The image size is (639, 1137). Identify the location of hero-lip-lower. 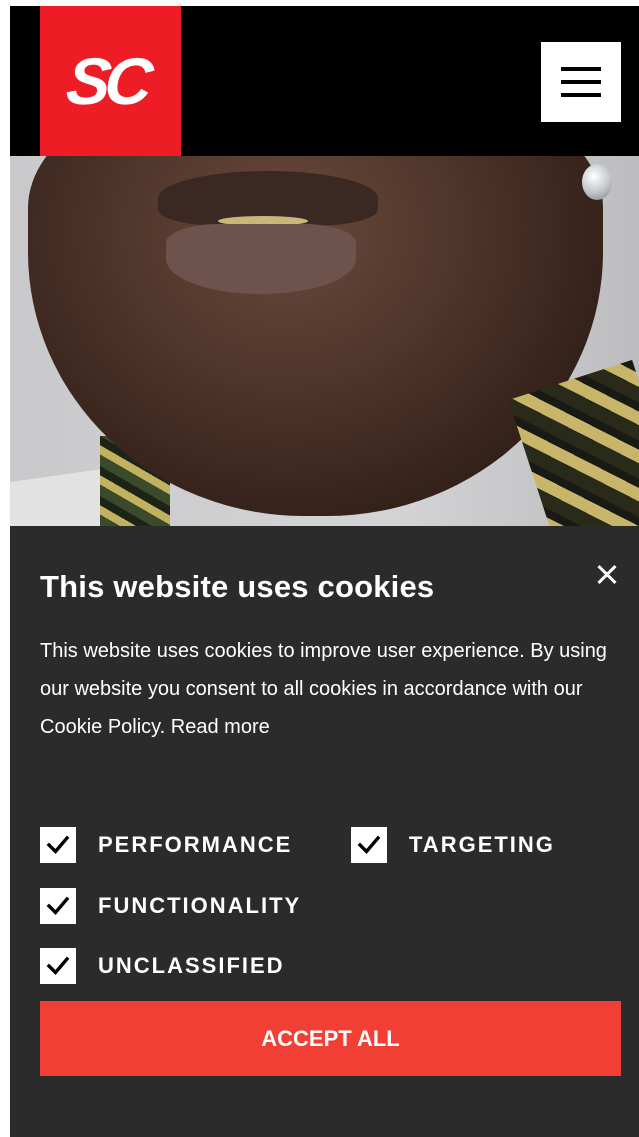
(261, 259).